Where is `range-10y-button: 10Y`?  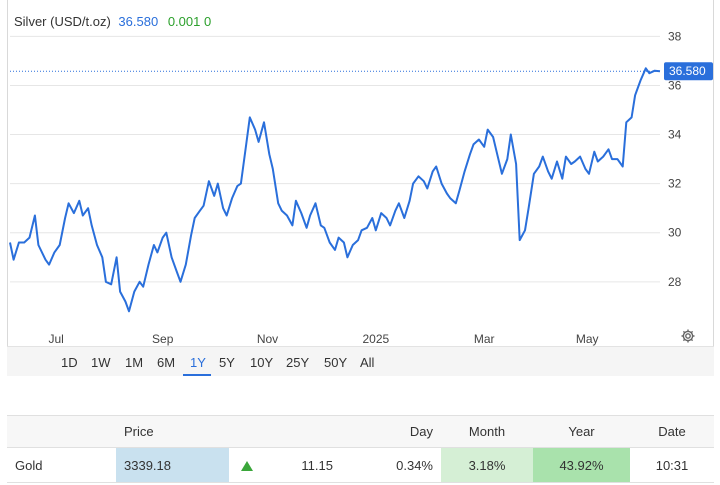 range-10y-button: 10Y is located at coordinates (261, 362).